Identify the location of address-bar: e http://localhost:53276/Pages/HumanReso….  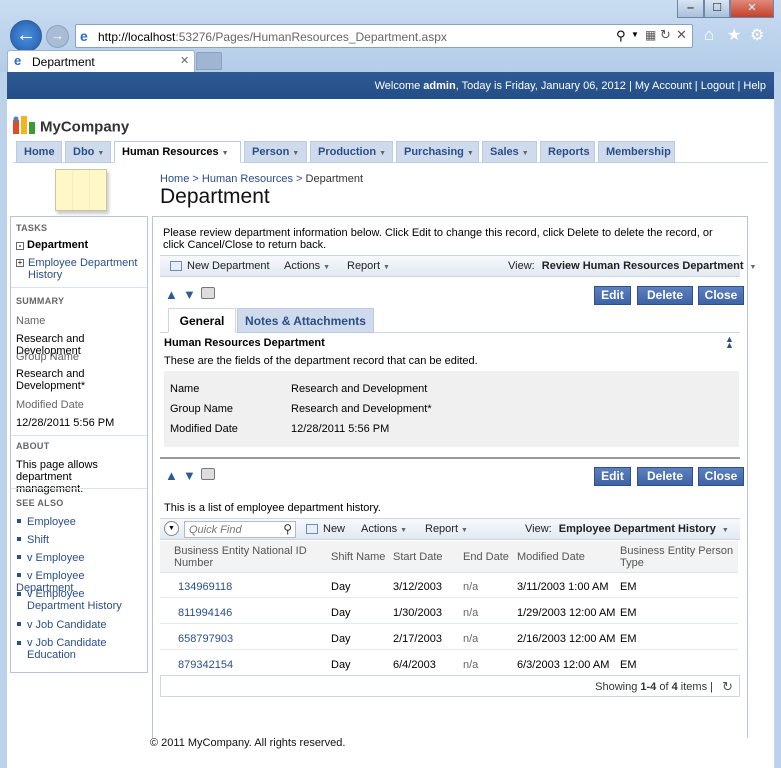
(384, 36).